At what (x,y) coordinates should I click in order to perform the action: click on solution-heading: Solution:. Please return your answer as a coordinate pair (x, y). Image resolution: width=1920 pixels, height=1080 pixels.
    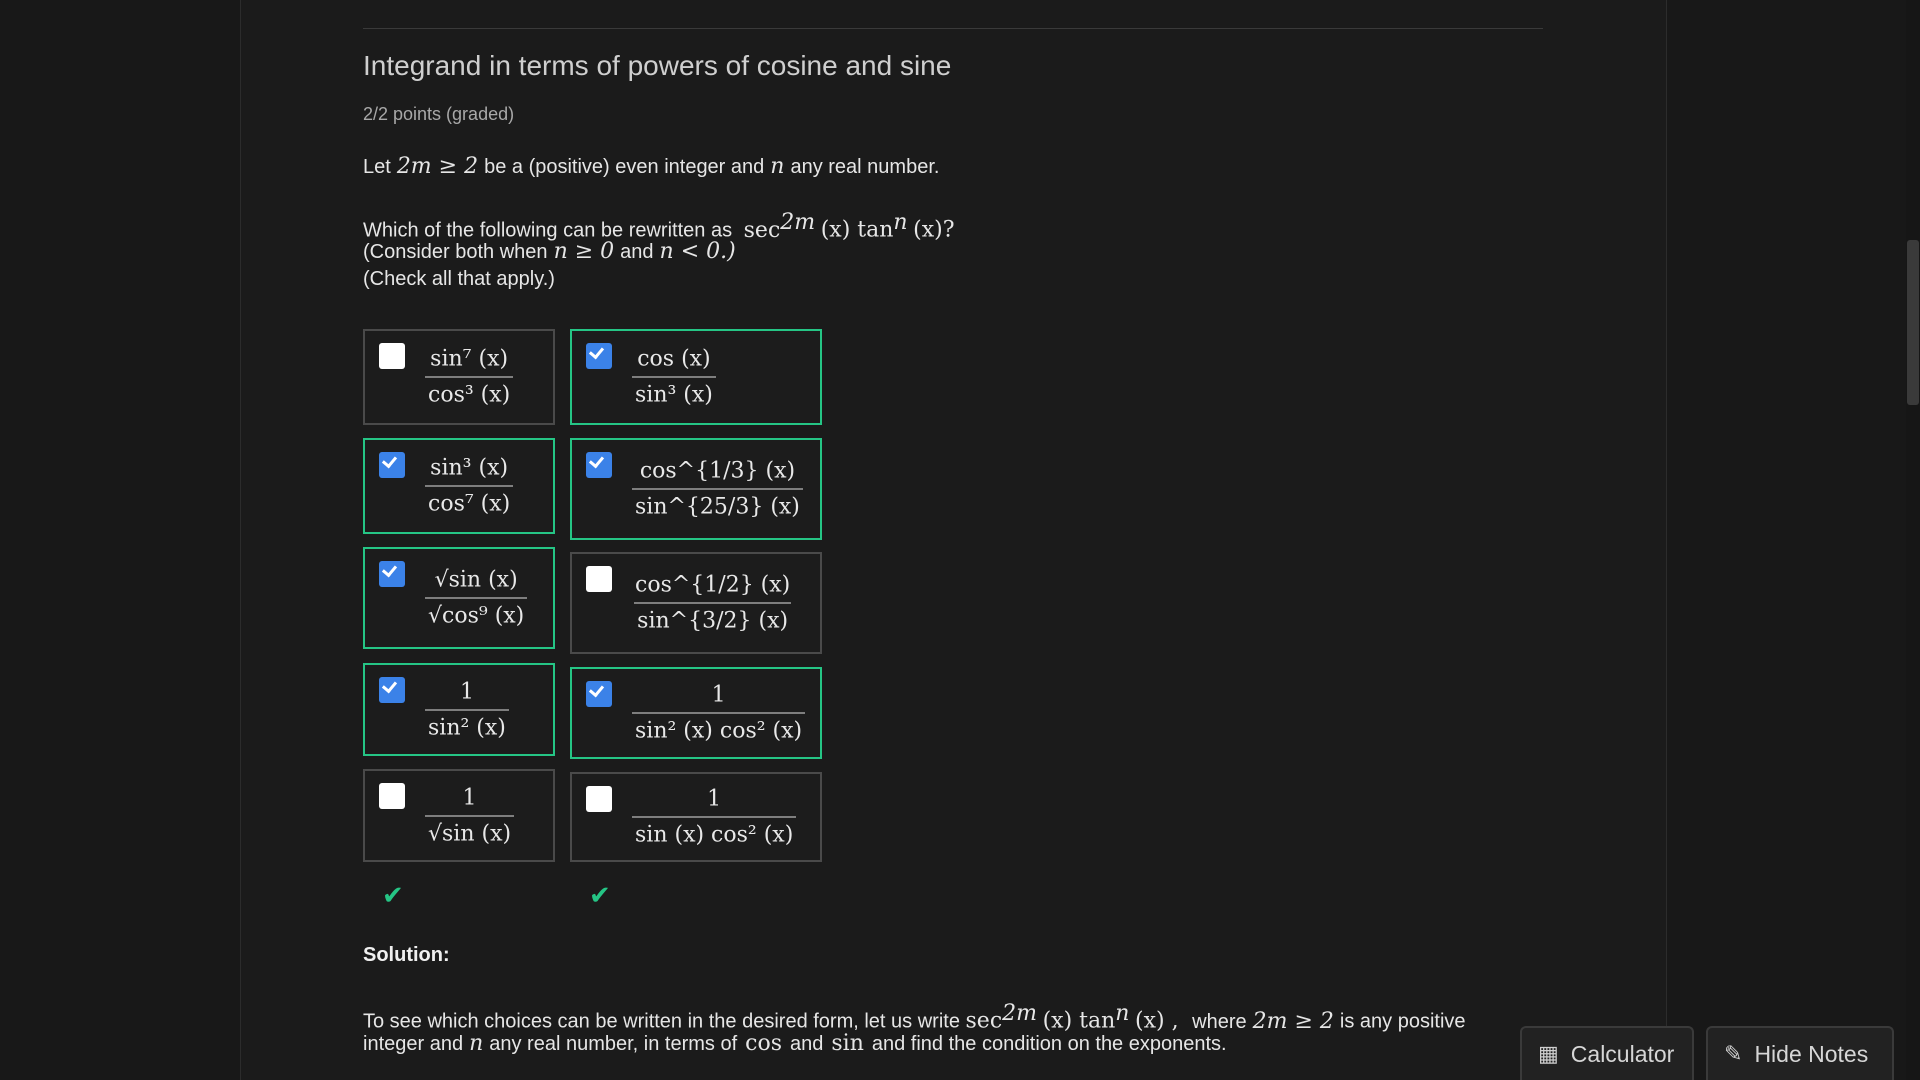
    Looking at the image, I should click on (406, 955).